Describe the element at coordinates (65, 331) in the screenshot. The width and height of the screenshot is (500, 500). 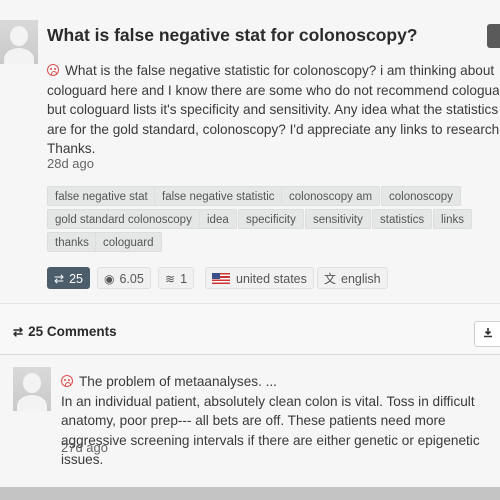
I see `comments-count: ⇄ 25 Comments` at that location.